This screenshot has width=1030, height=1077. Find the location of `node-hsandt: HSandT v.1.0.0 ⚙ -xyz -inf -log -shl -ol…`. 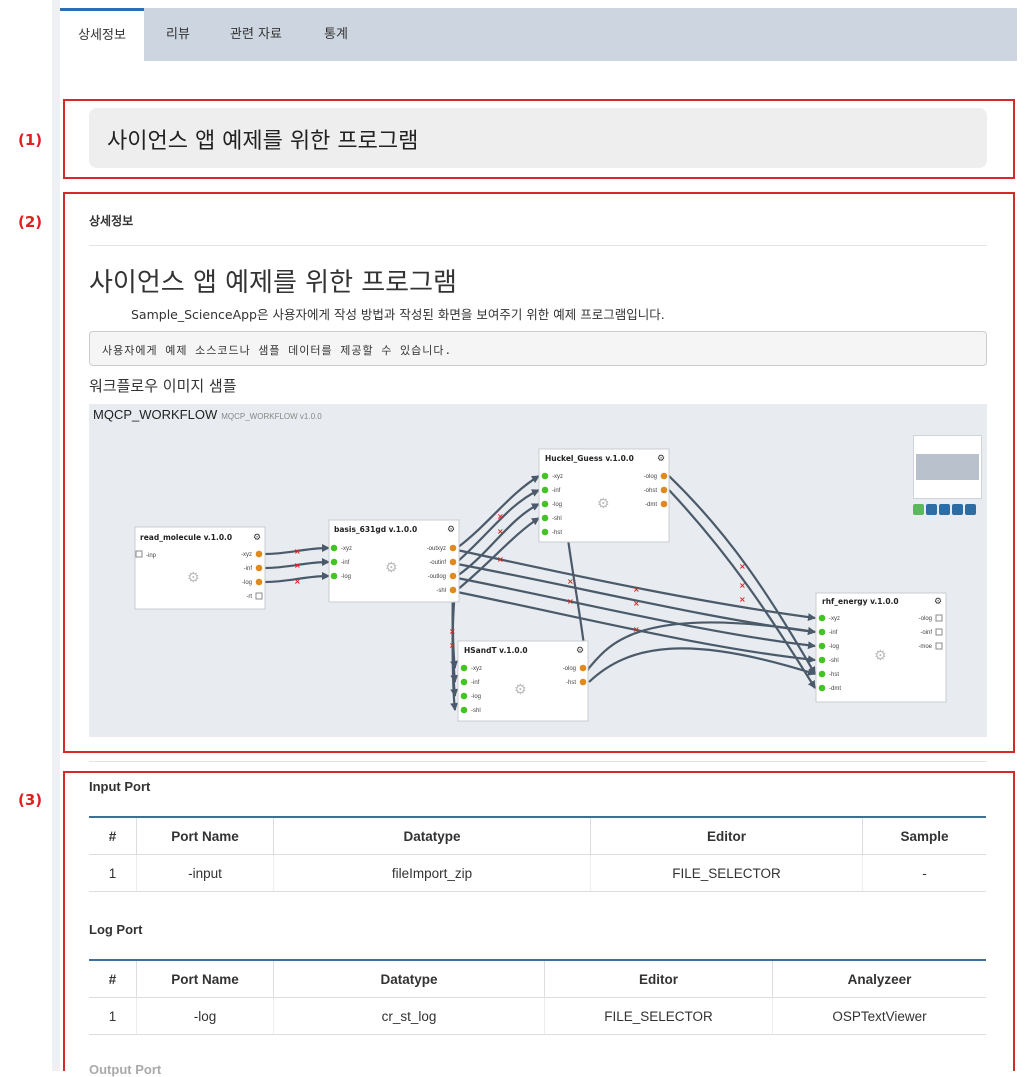

node-hsandt: HSandT v.1.0.0 ⚙ -xyz -inf -log -shl -ol… is located at coordinates (523, 681).